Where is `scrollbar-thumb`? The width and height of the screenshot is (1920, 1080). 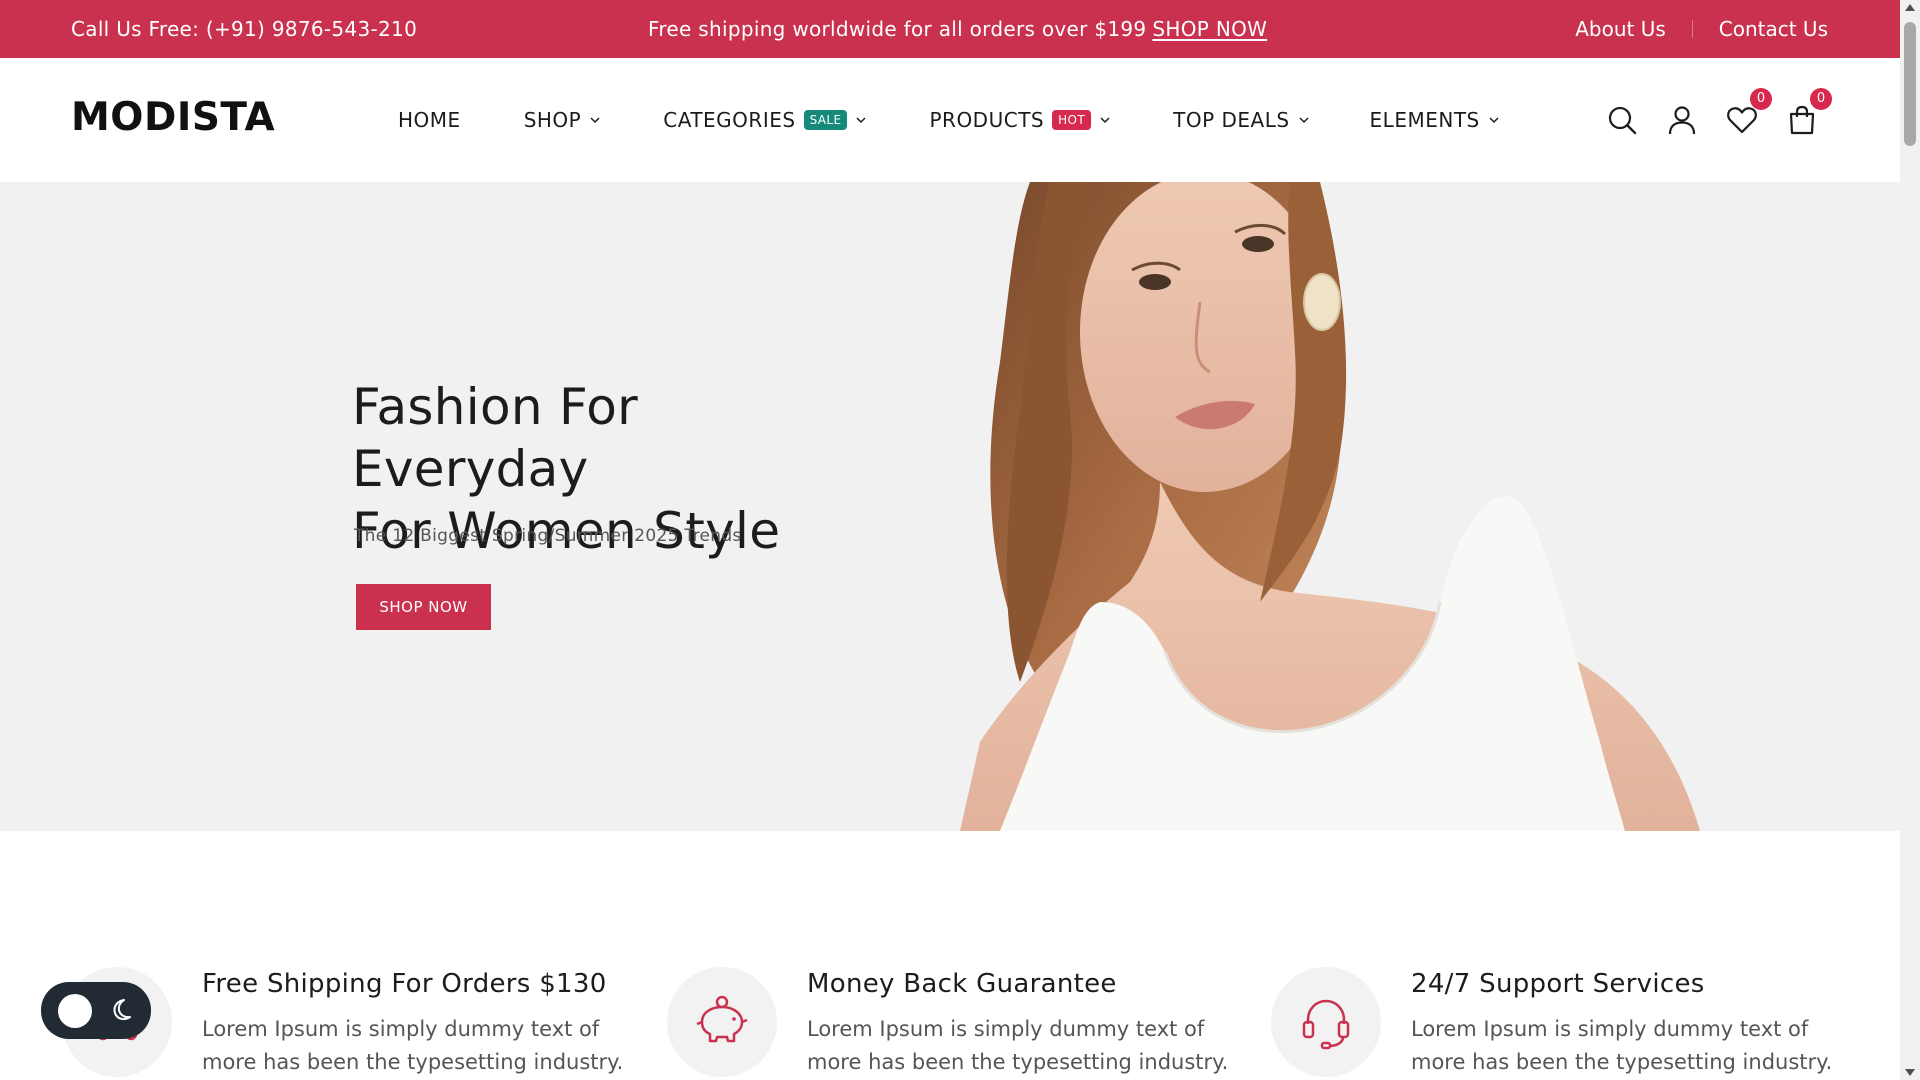
scrollbar-thumb is located at coordinates (1910, 84).